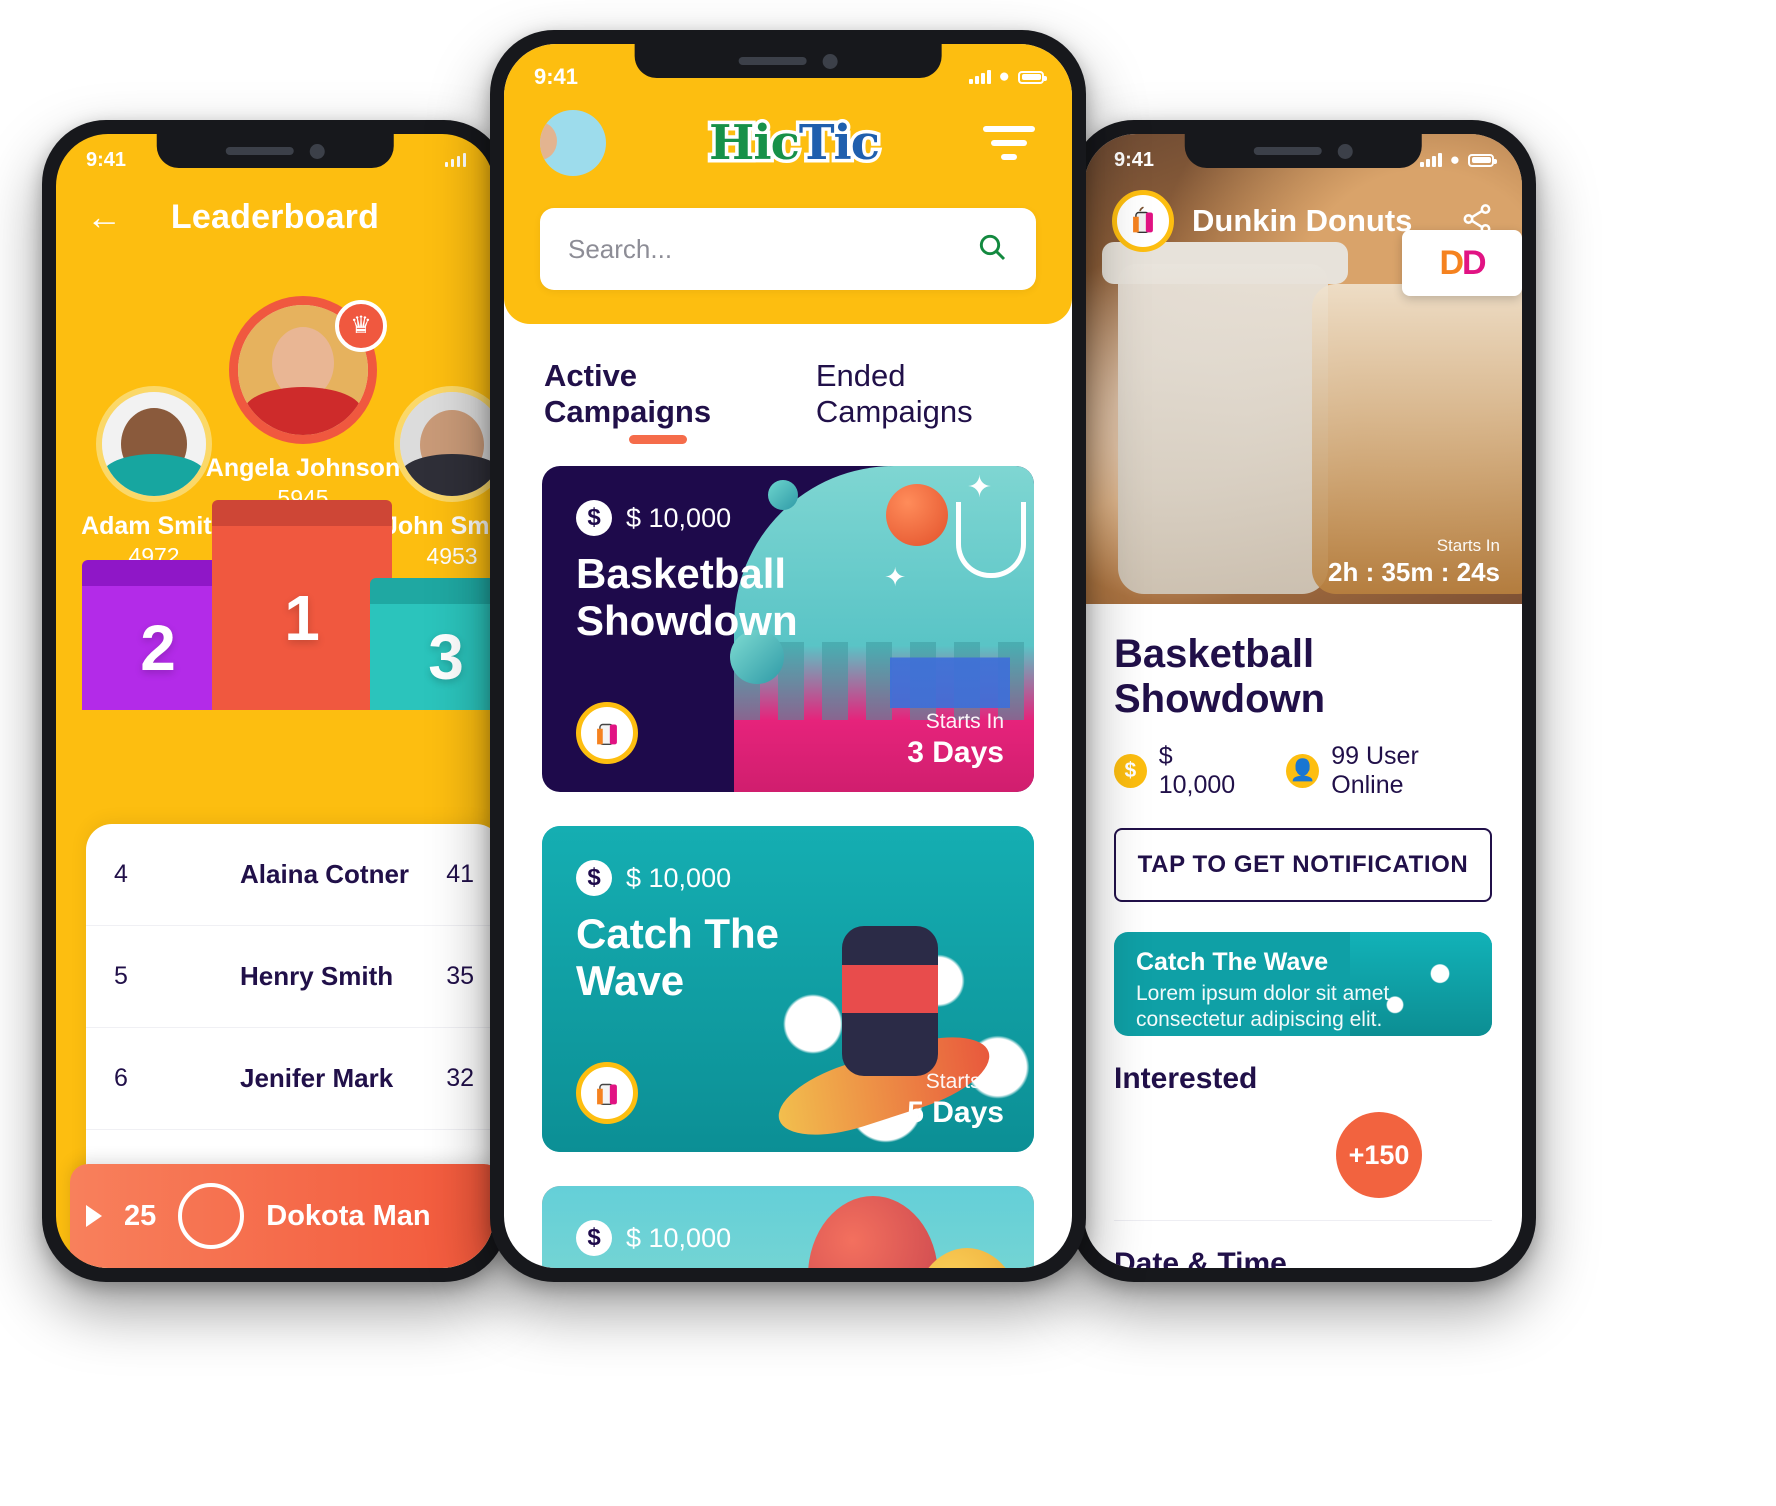 The width and height of the screenshot is (1776, 1506). I want to click on detail-topbar: Dunkin Donuts, so click(1303, 221).